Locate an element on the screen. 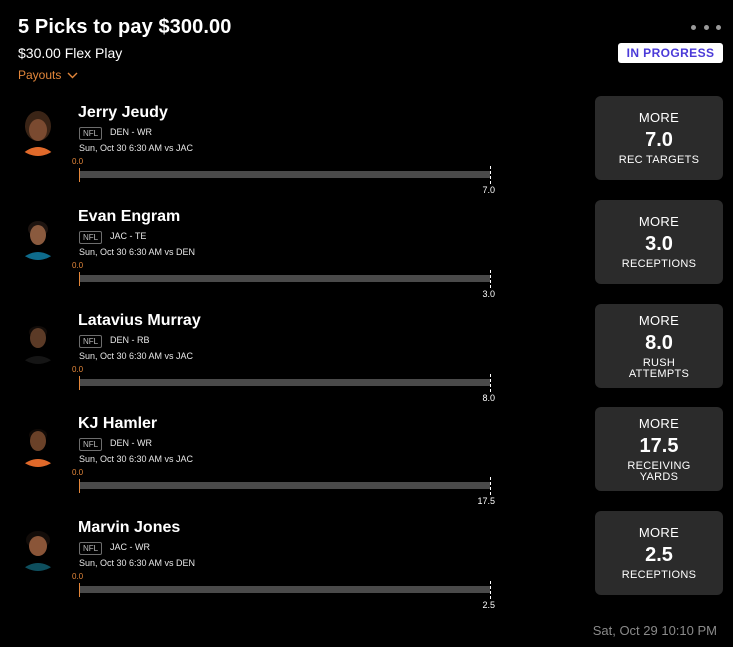 The height and width of the screenshot is (647, 733). pick-stat: REC TARGETS is located at coordinates (659, 160).